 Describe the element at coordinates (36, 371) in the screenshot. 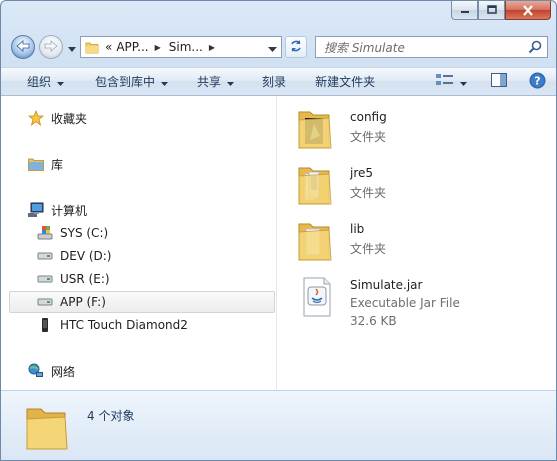

I see `network-icon` at that location.